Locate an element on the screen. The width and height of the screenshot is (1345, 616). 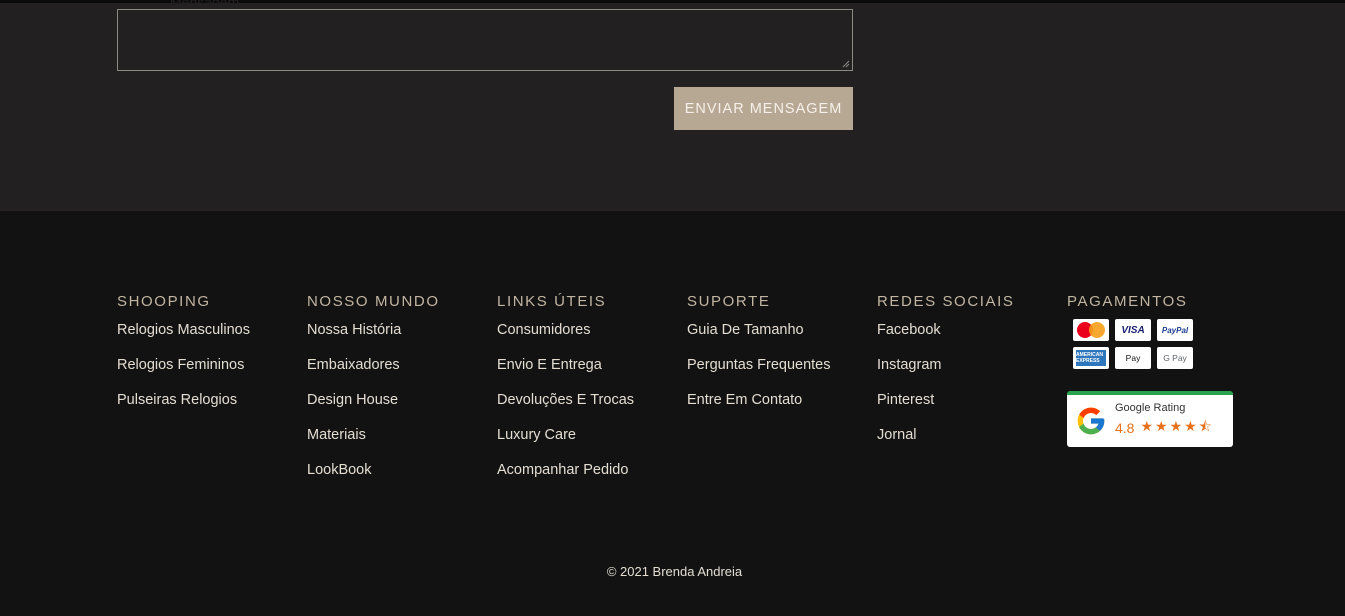
visa-icon: VISA is located at coordinates (1133, 330).